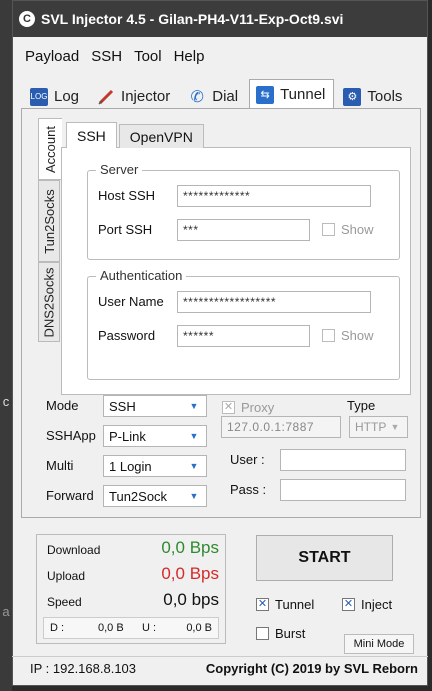 This screenshot has height=691, width=432. I want to click on server-legend: Server, so click(119, 169).